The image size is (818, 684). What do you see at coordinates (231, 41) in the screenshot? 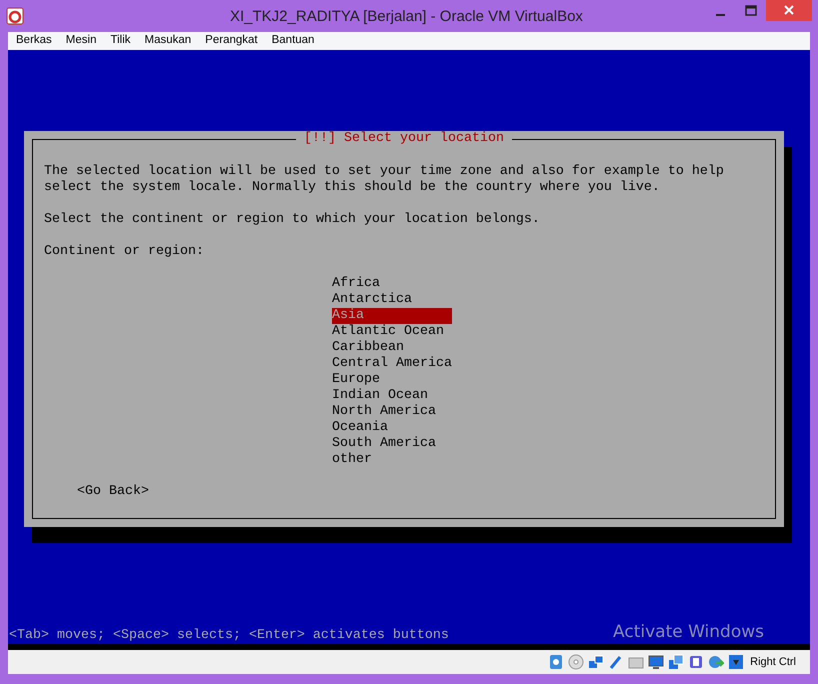
I see `menu-item: Perangkat` at bounding box center [231, 41].